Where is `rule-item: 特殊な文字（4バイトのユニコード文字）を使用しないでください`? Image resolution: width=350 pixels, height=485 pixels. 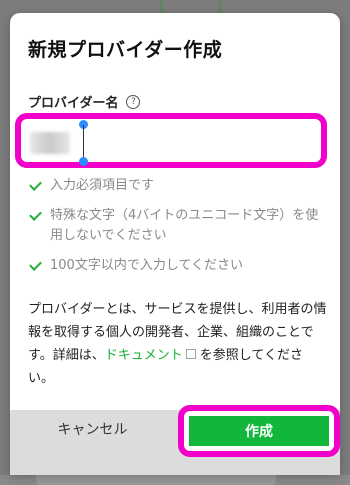 rule-item: 特殊な文字（4バイトのユニコード文字）を使用しないでください is located at coordinates (179, 226).